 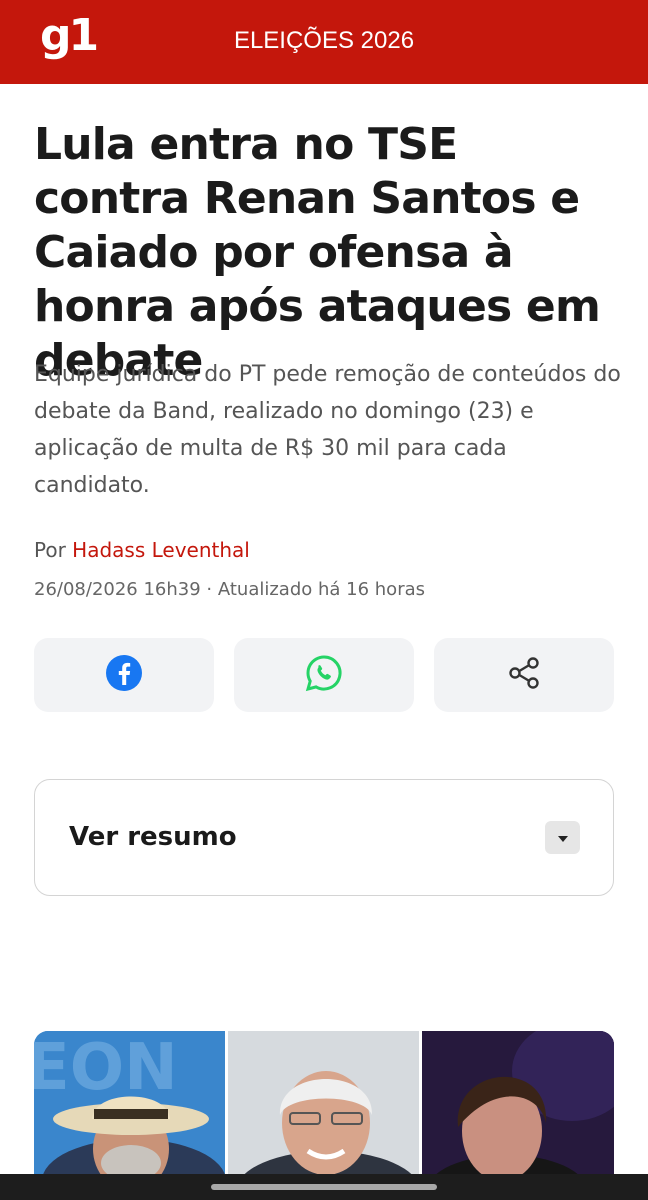 I want to click on article-photo-strip: EON, so click(x=324, y=1102).